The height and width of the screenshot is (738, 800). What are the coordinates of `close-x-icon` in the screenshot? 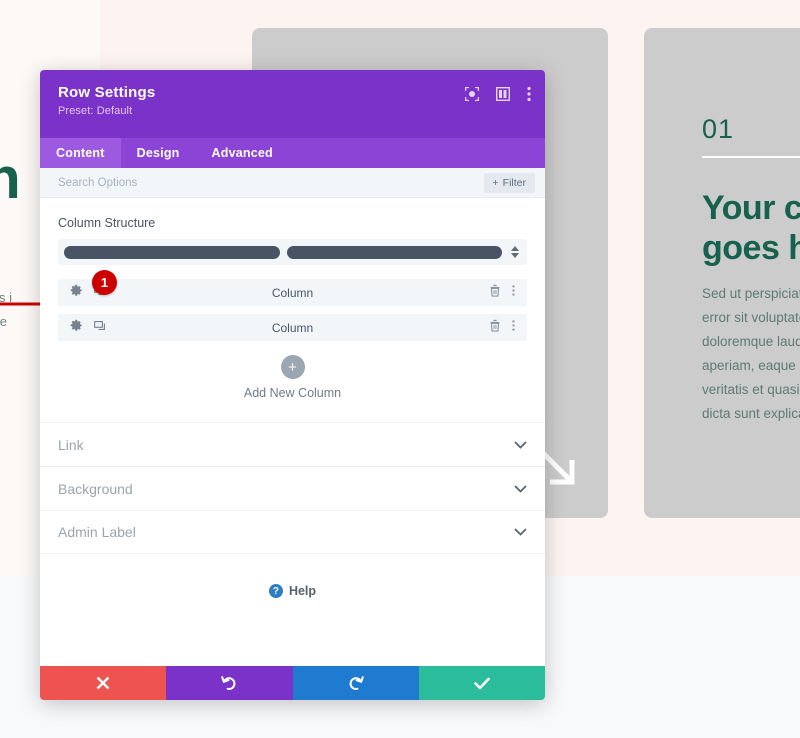 It's located at (103, 683).